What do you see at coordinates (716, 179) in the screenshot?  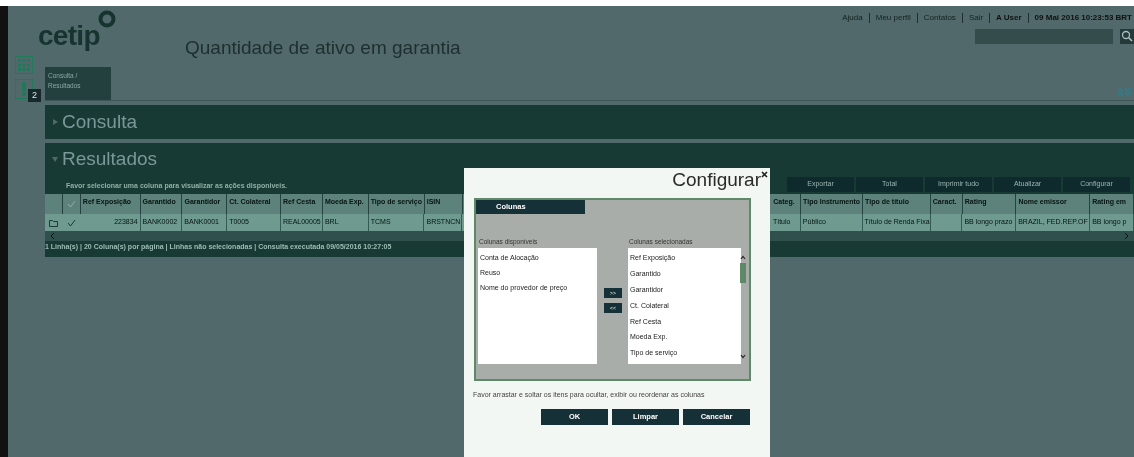 I see `dialog-title: Configurar` at bounding box center [716, 179].